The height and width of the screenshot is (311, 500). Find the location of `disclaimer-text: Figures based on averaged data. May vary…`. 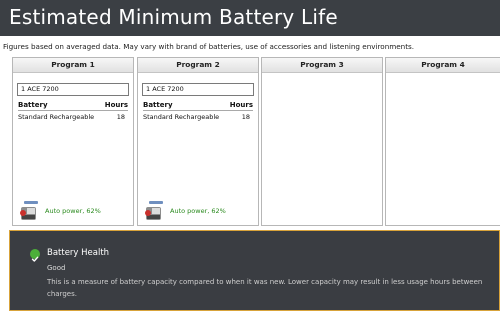

disclaimer-text: Figures based on averaged data. May vary… is located at coordinates (209, 46).